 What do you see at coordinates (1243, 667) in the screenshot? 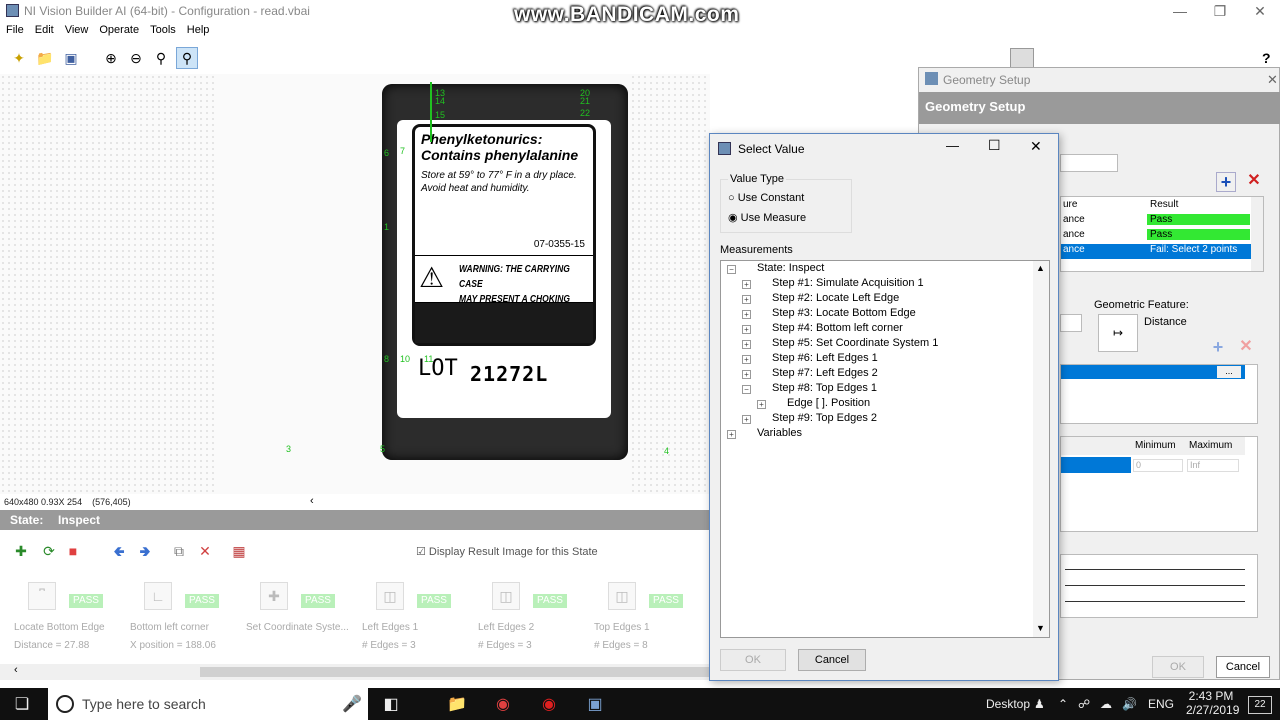
I see `geometry-cancel-button: Cancel` at bounding box center [1243, 667].